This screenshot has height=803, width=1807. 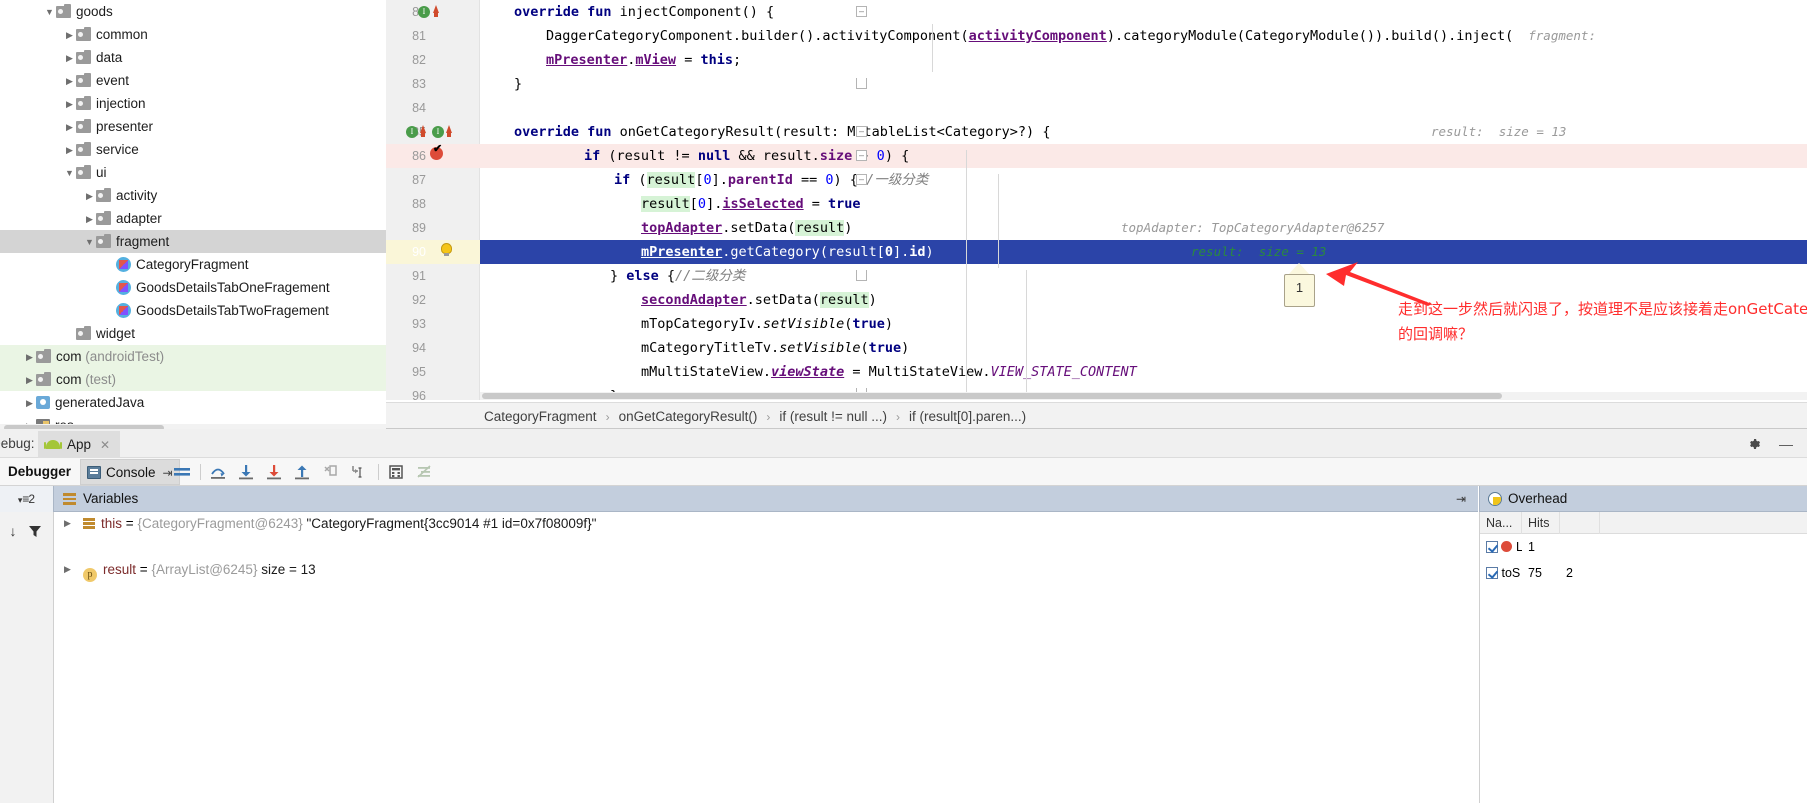 I want to click on tree-item-event: ▶ event, so click(x=193, y=80).